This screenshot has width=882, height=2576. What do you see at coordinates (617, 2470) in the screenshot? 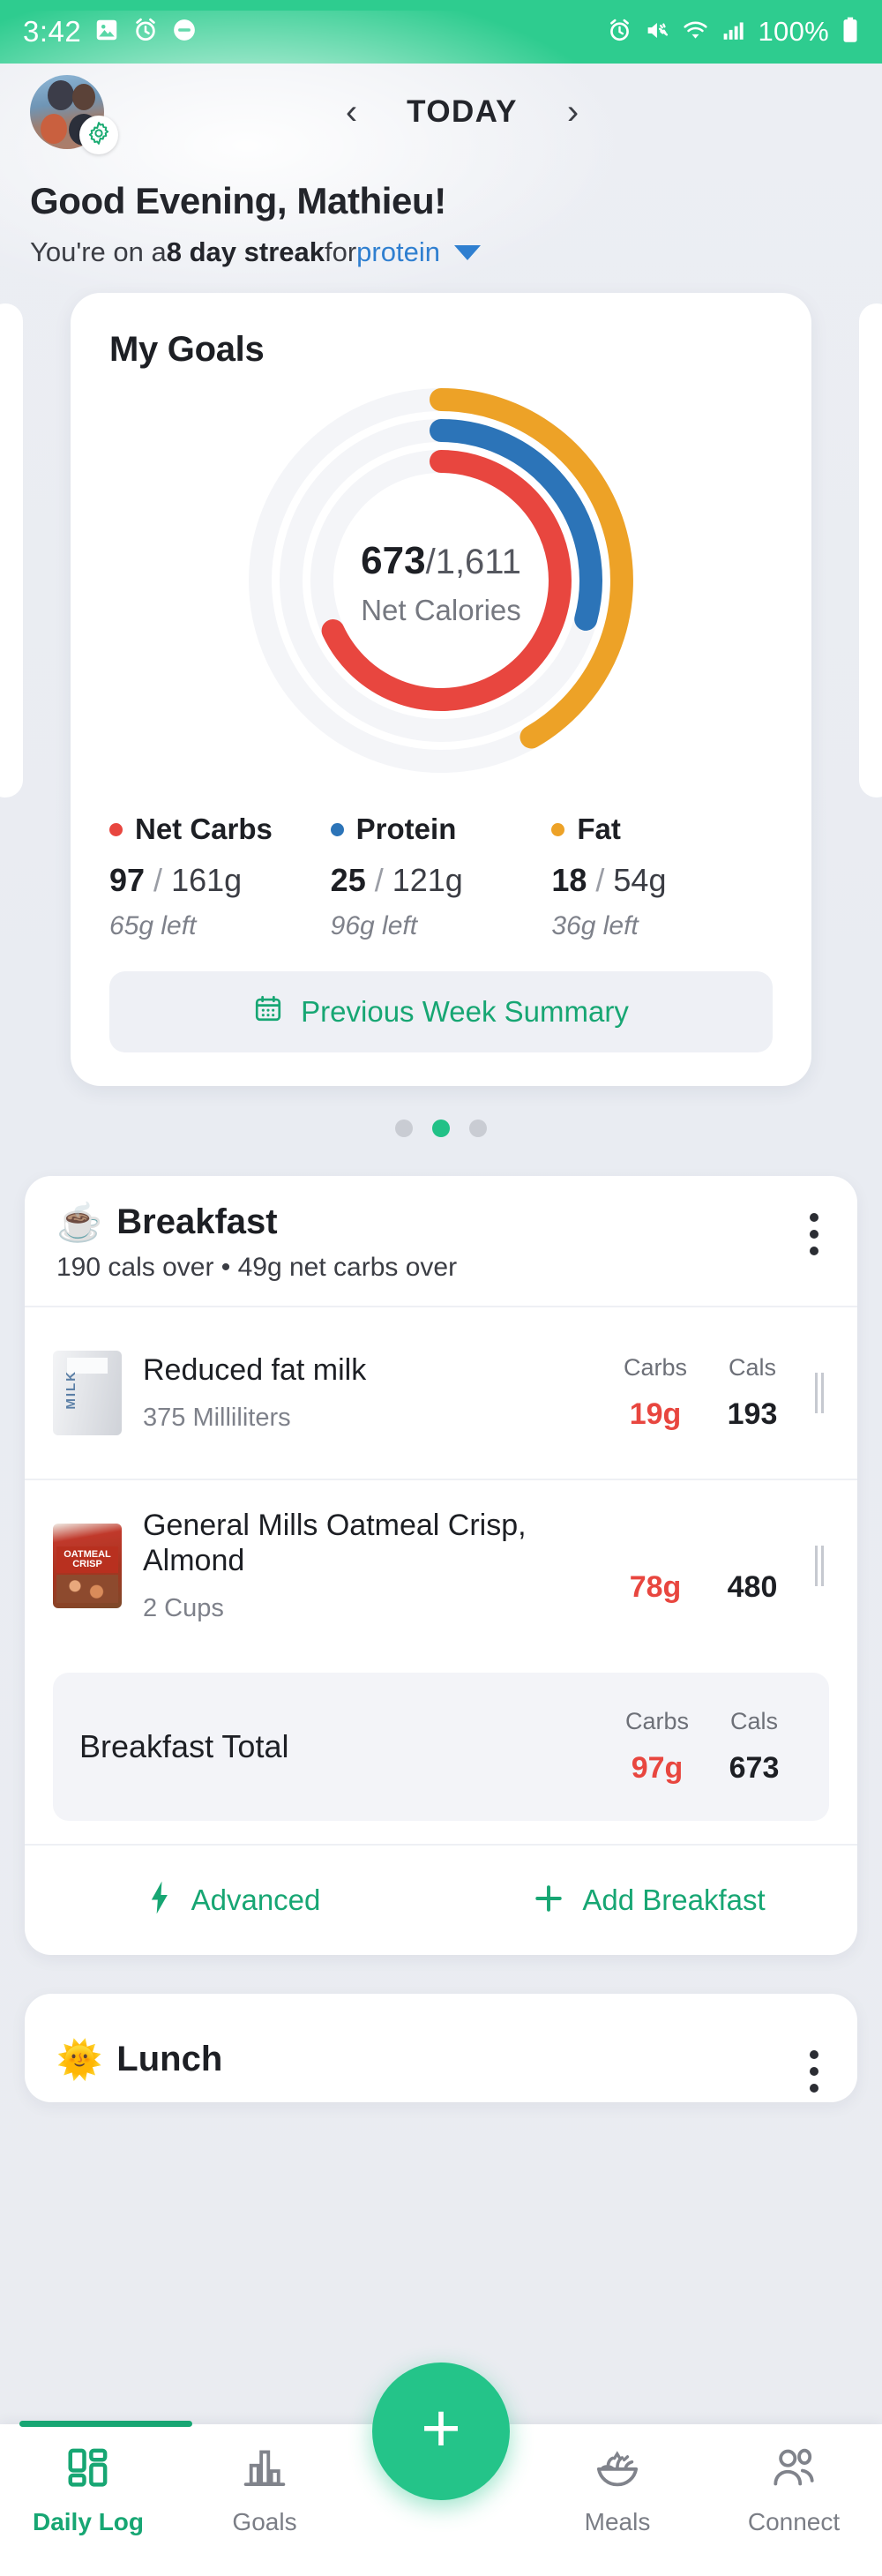
I see `salad-bowl-icon` at bounding box center [617, 2470].